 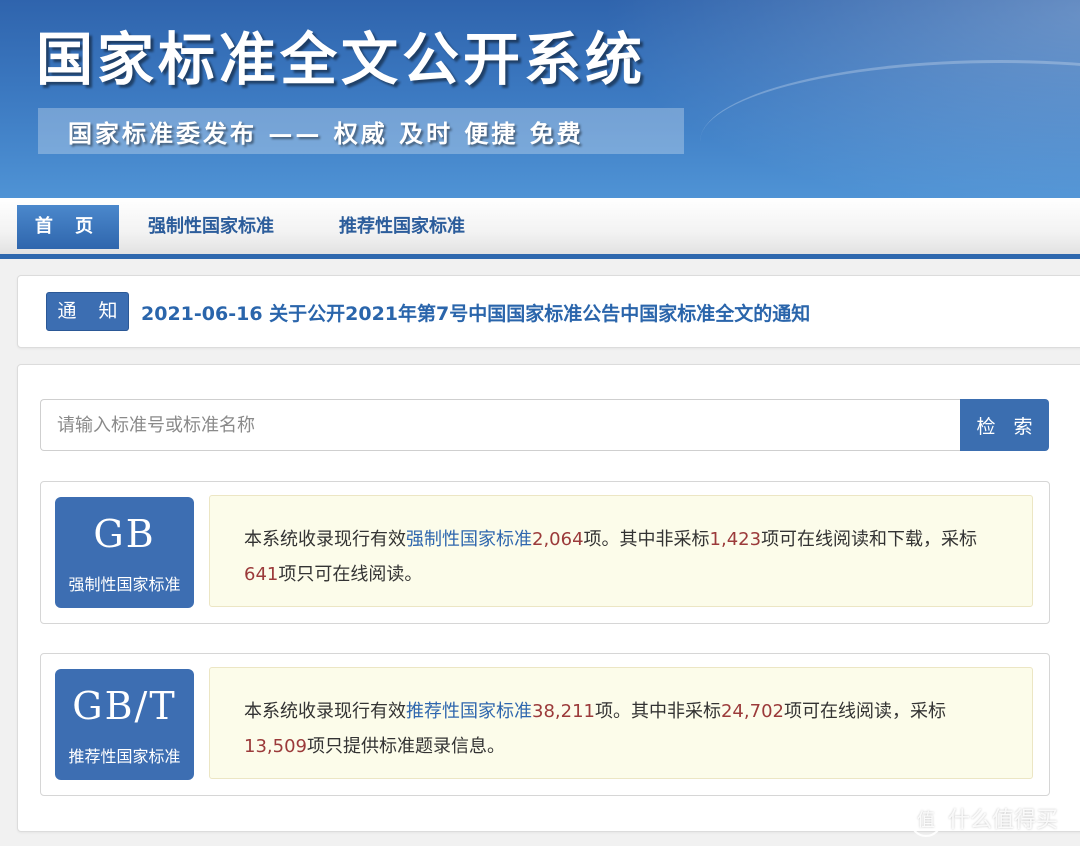 I want to click on non-adopted-count: 1,423, so click(x=735, y=539).